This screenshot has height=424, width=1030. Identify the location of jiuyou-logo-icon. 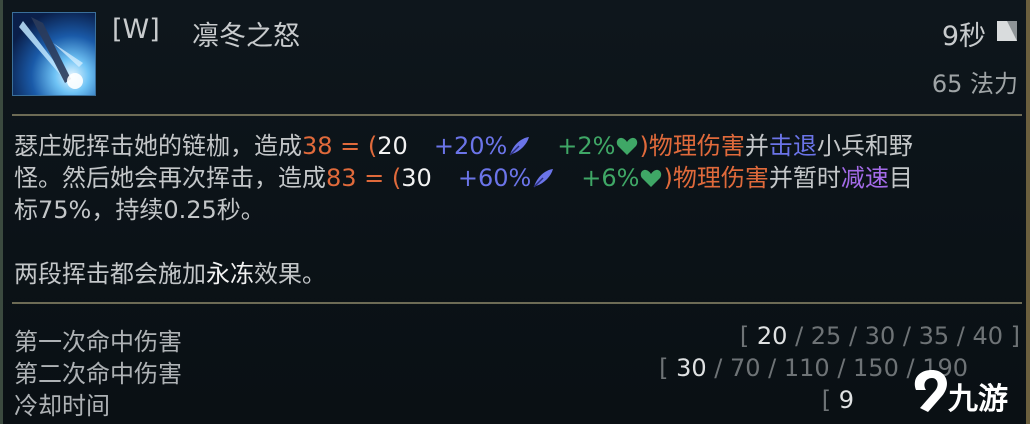
(930, 391).